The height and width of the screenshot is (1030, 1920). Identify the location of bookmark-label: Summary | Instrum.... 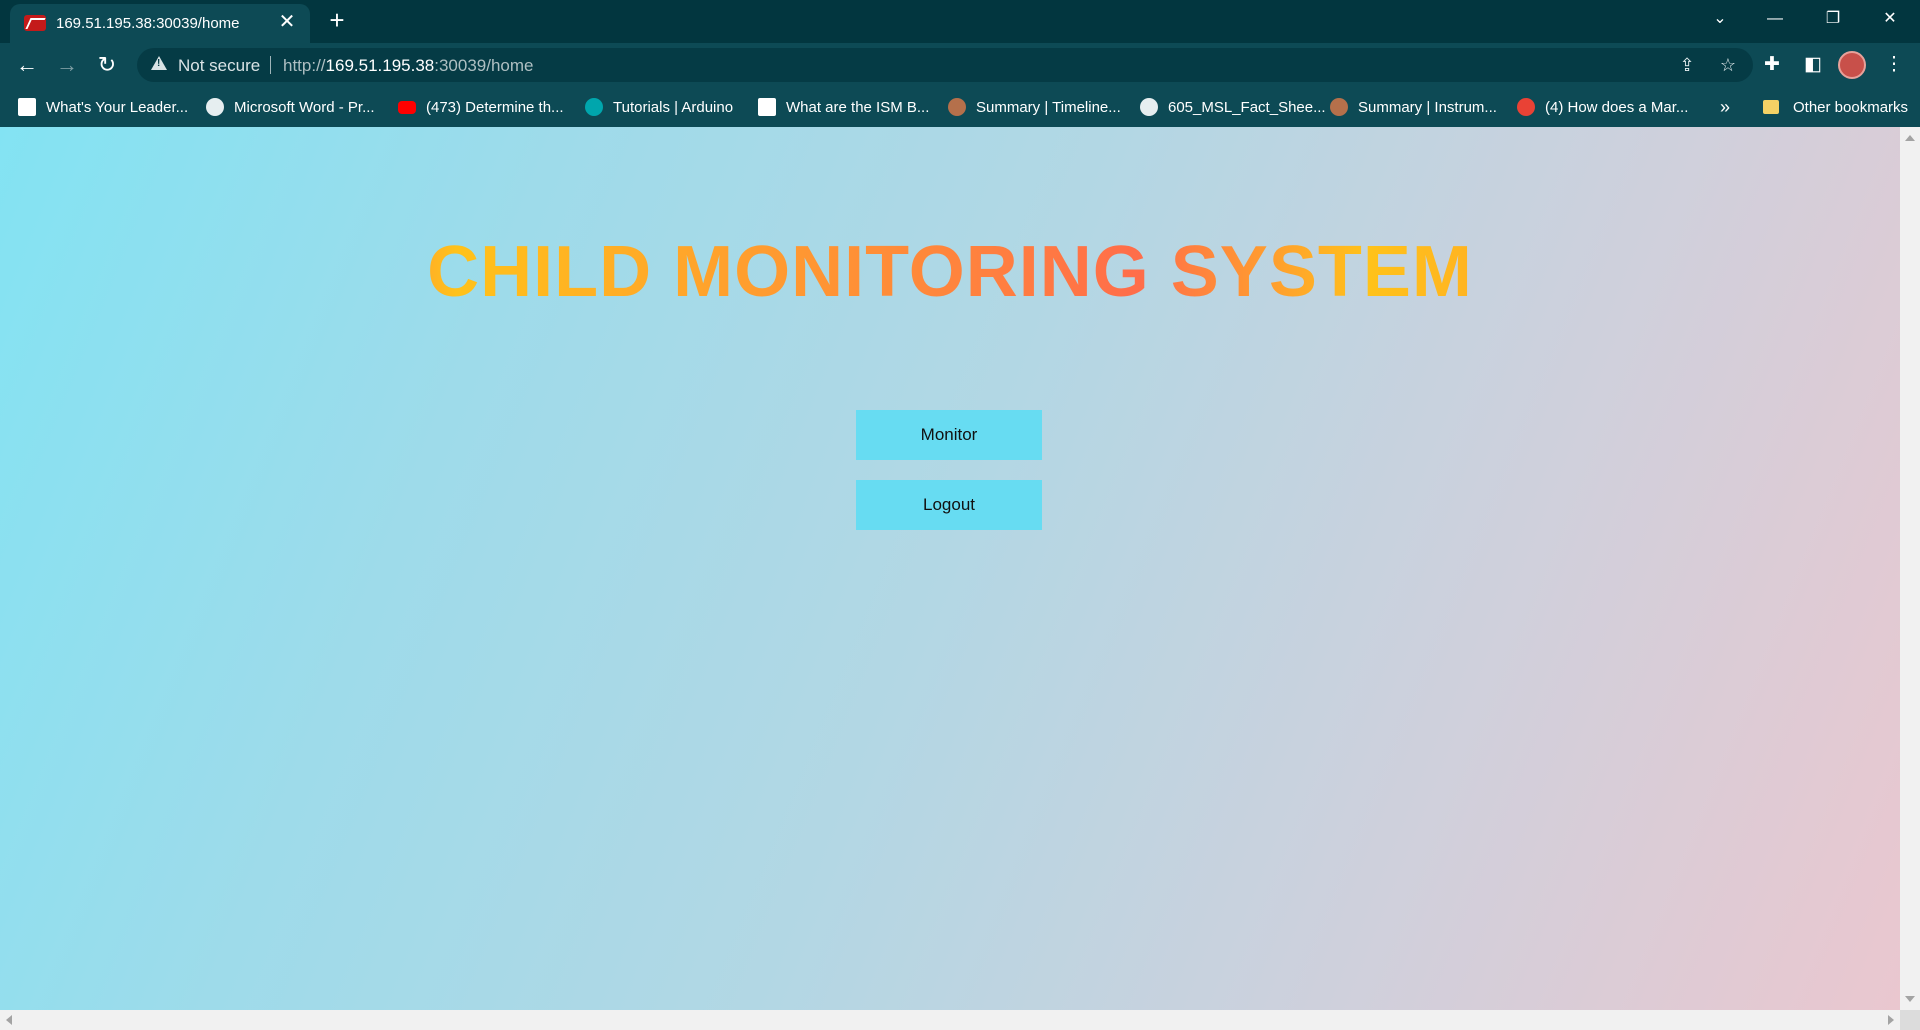
(1427, 107).